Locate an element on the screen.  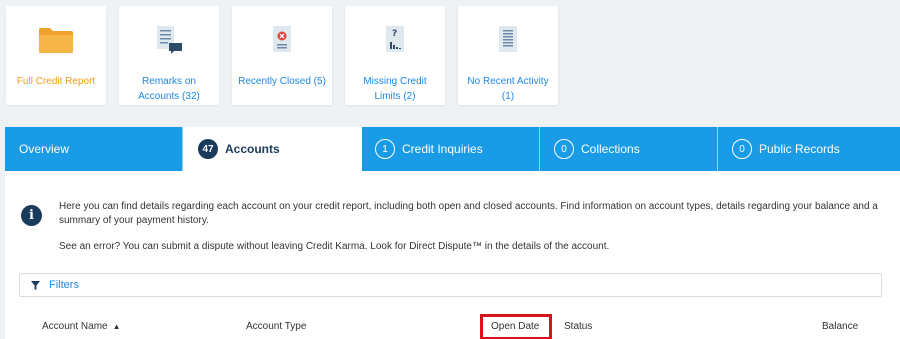
tab-label: Credit Inquiries is located at coordinates (442, 149).